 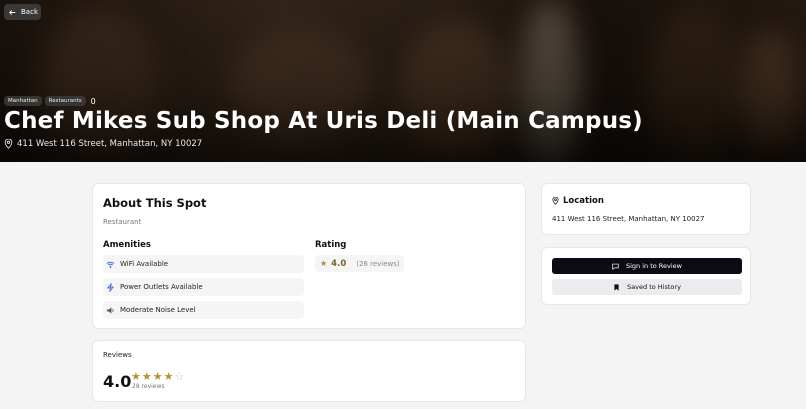 What do you see at coordinates (616, 287) in the screenshot?
I see `bookmark-icon` at bounding box center [616, 287].